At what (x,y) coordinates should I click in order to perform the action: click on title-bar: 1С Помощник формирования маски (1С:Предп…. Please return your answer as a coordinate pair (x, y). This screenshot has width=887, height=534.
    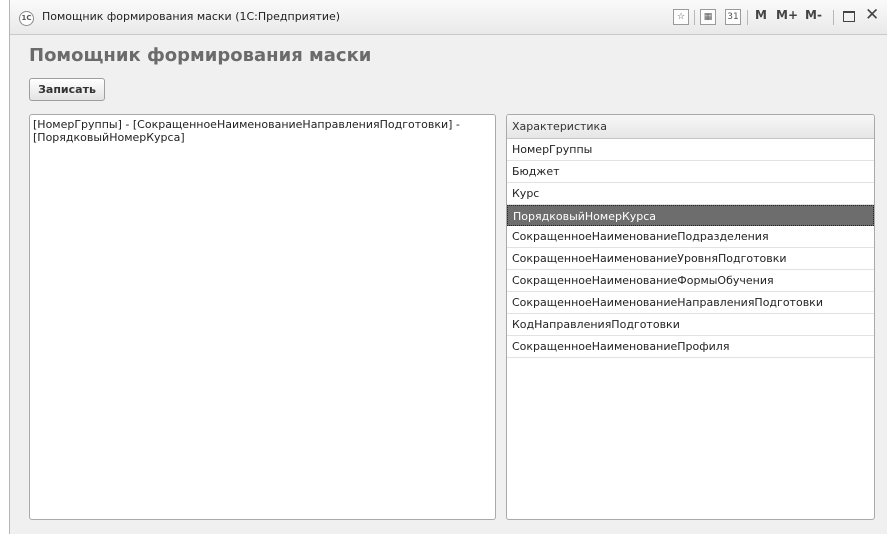
    Looking at the image, I should click on (448, 17).